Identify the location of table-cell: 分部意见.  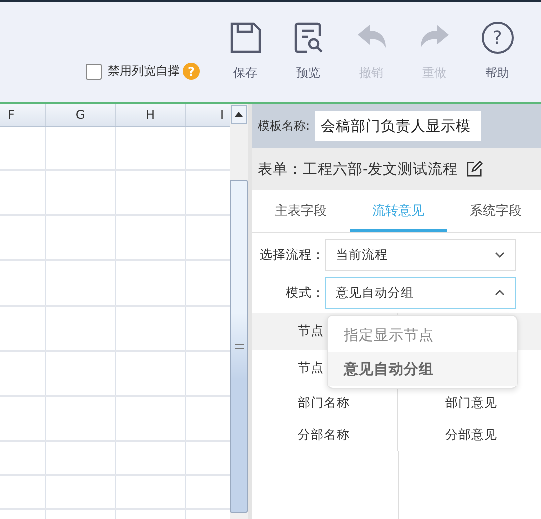
(472, 435).